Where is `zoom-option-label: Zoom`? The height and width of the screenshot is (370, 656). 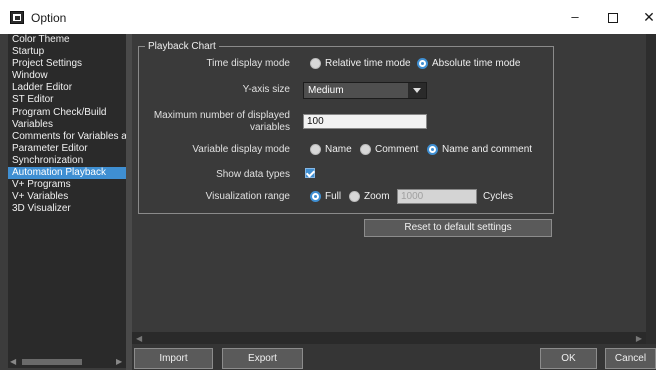 zoom-option-label: Zoom is located at coordinates (377, 196).